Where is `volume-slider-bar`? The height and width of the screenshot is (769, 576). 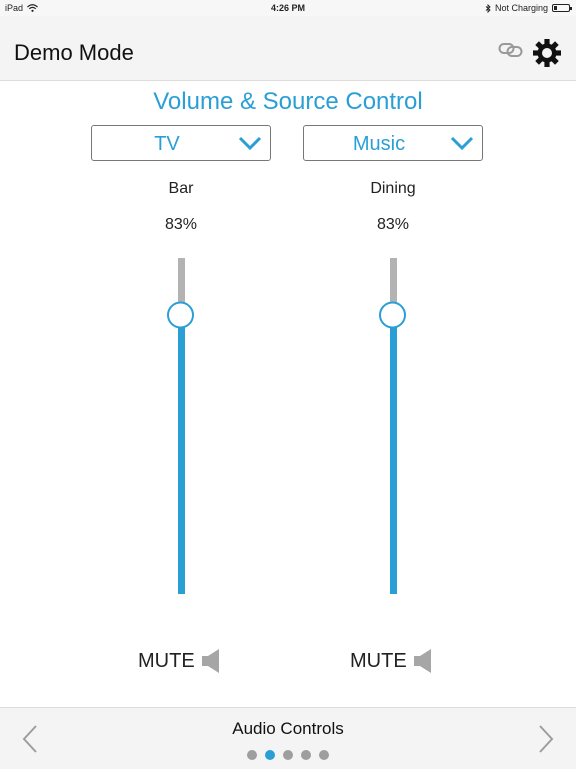 volume-slider-bar is located at coordinates (182, 426).